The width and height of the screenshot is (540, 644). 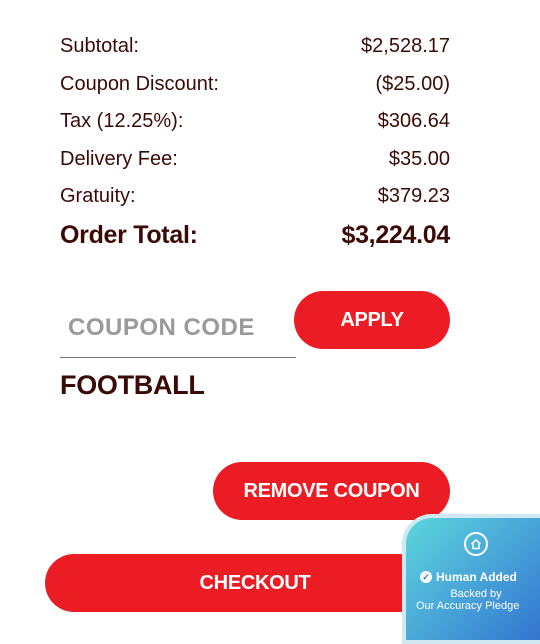 What do you see at coordinates (372, 320) in the screenshot?
I see `apply-coupon-button: APPLY` at bounding box center [372, 320].